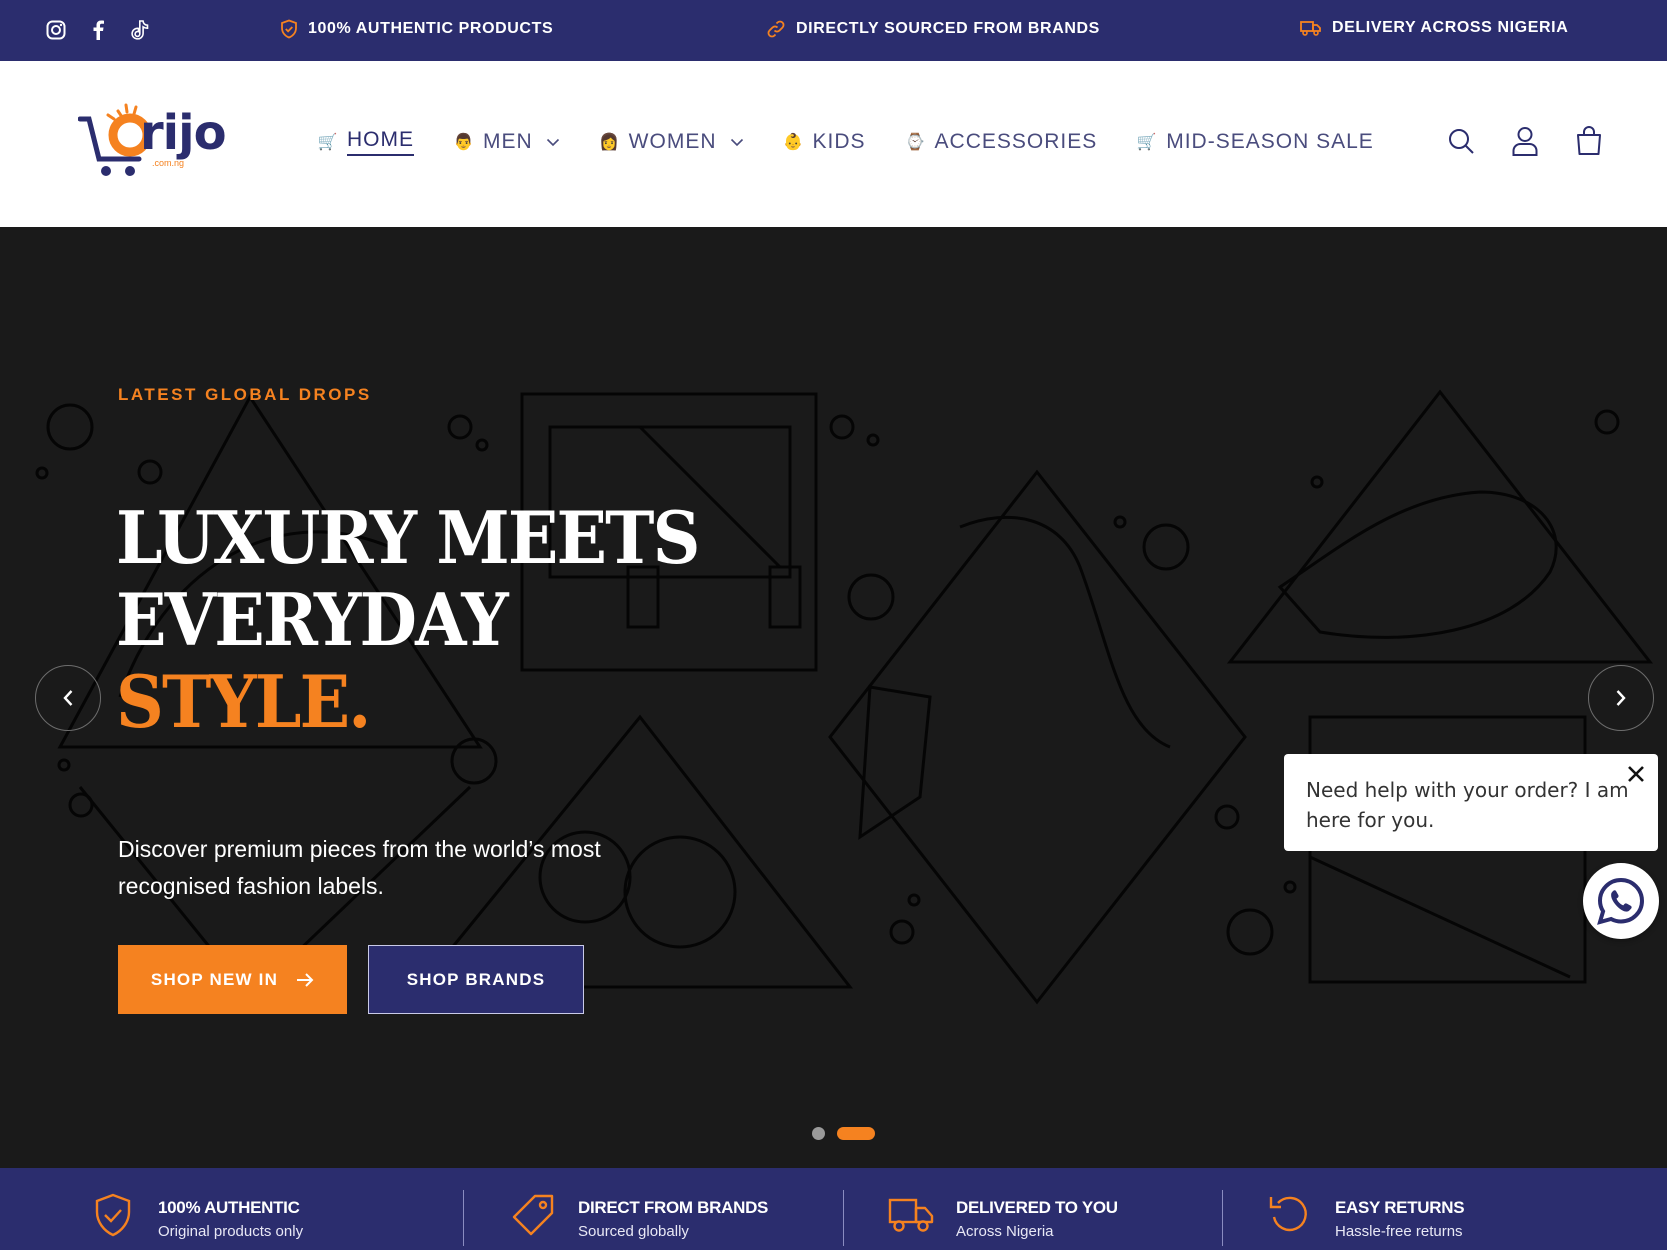 The height and width of the screenshot is (1250, 1667). What do you see at coordinates (243, 701) in the screenshot?
I see `headline-accent: STYLE.` at bounding box center [243, 701].